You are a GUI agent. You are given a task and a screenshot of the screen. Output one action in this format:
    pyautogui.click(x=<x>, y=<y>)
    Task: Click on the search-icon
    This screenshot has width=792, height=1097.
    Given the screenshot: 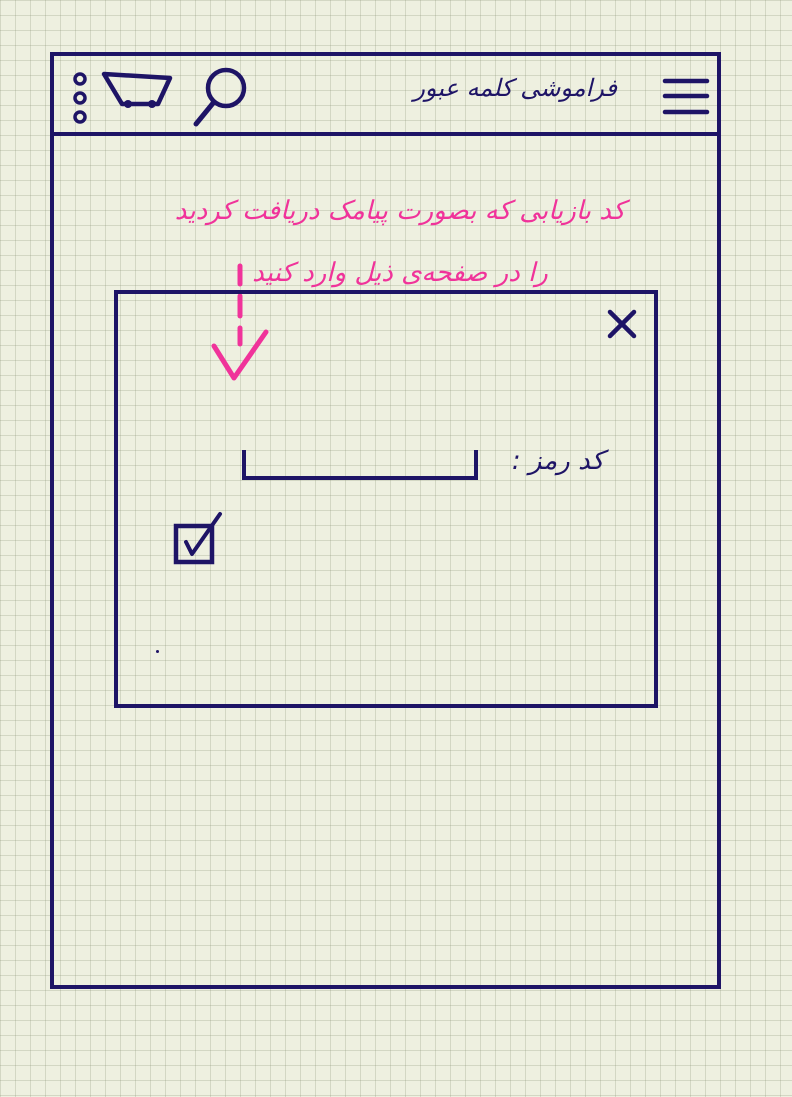 What is the action you would take?
    pyautogui.click(x=220, y=96)
    